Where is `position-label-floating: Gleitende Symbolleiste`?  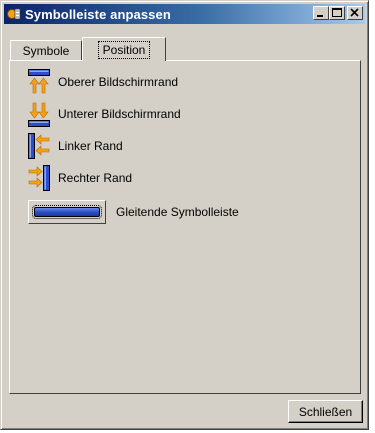 position-label-floating: Gleitende Symbolleiste is located at coordinates (177, 212).